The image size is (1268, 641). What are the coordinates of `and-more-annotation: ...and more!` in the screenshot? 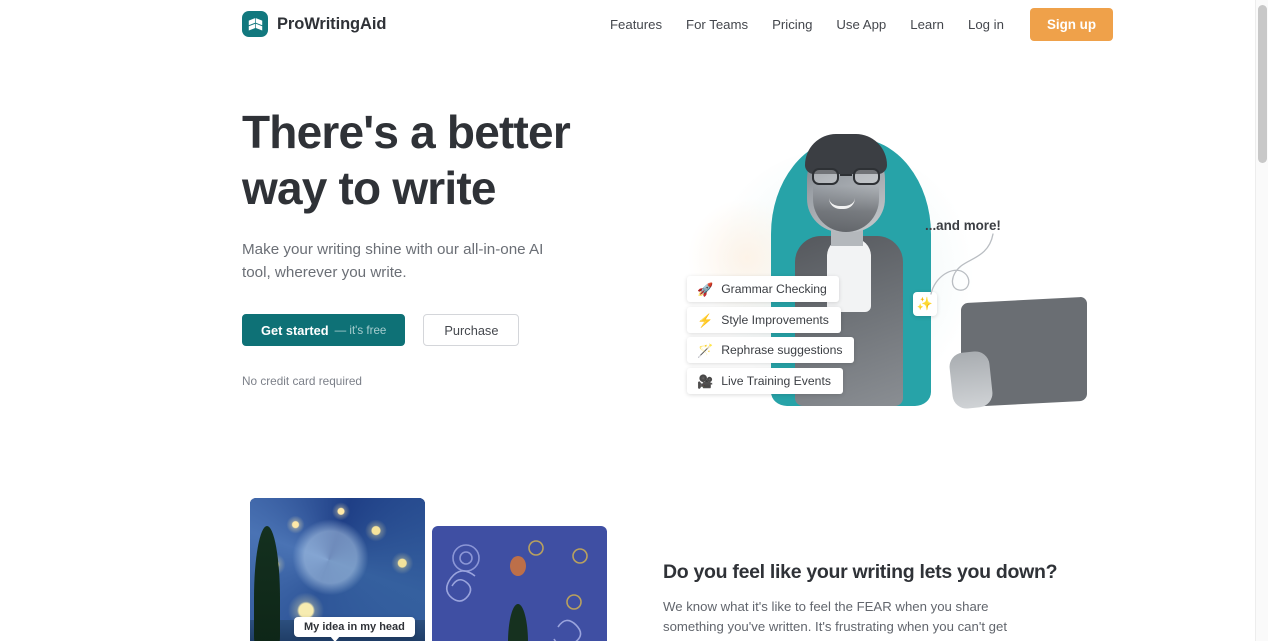 It's located at (963, 225).